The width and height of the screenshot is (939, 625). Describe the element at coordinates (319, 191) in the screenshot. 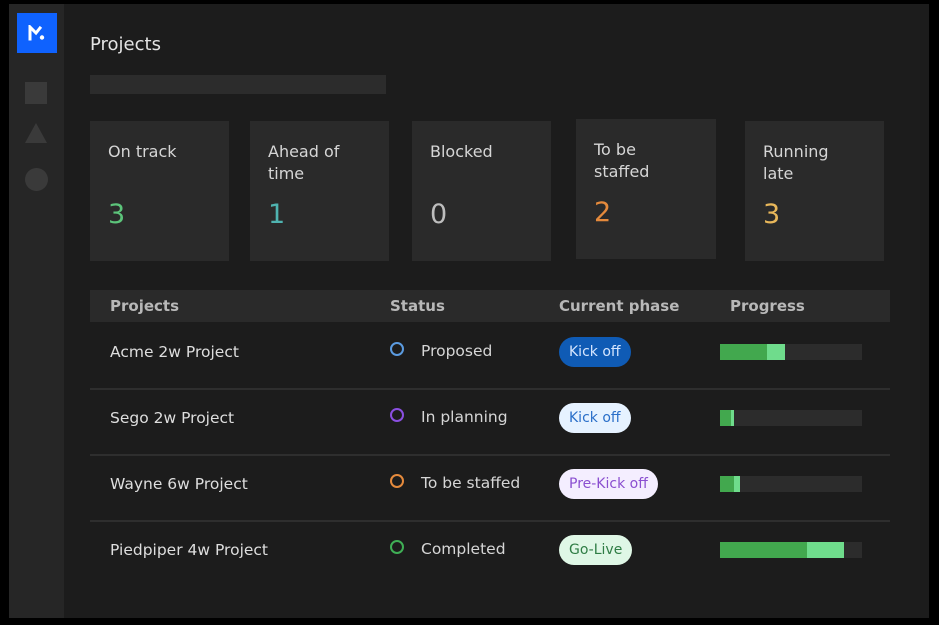

I see `summary-card-ahead-of-time: Ahead of time 1` at that location.